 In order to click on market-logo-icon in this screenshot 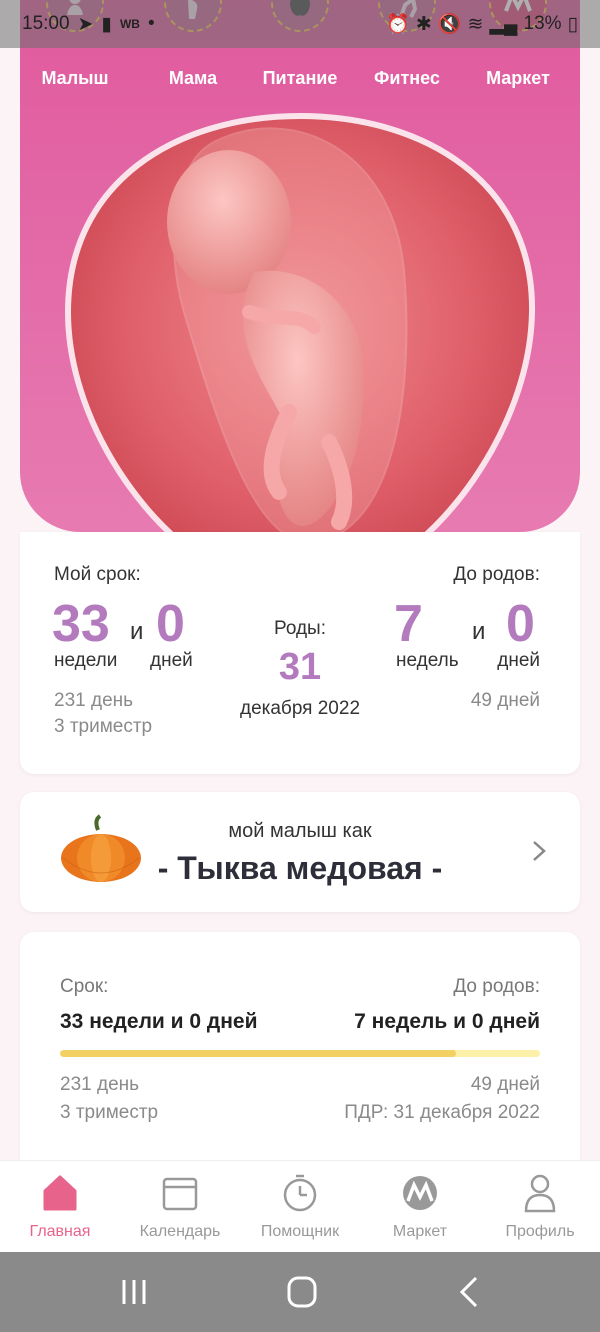, I will do `click(420, 1193)`.